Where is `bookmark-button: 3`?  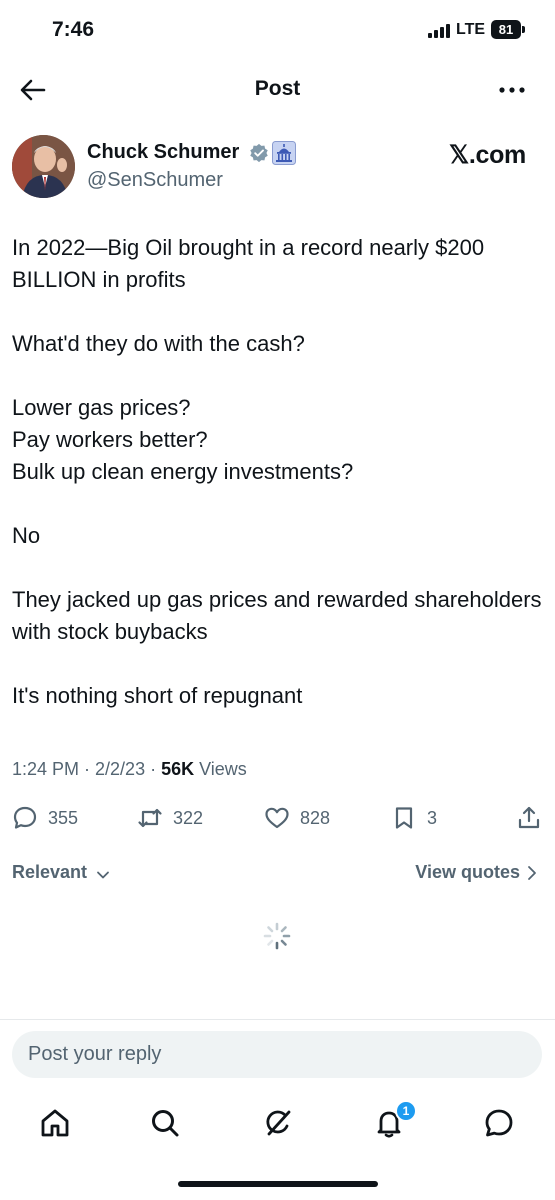 bookmark-button: 3 is located at coordinates (414, 818).